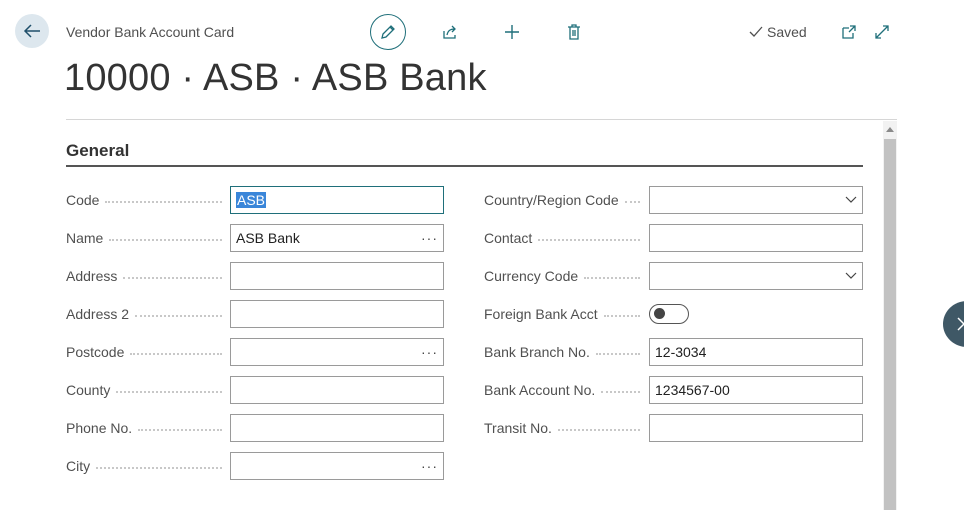  I want to click on code-field: ASB, so click(337, 200).